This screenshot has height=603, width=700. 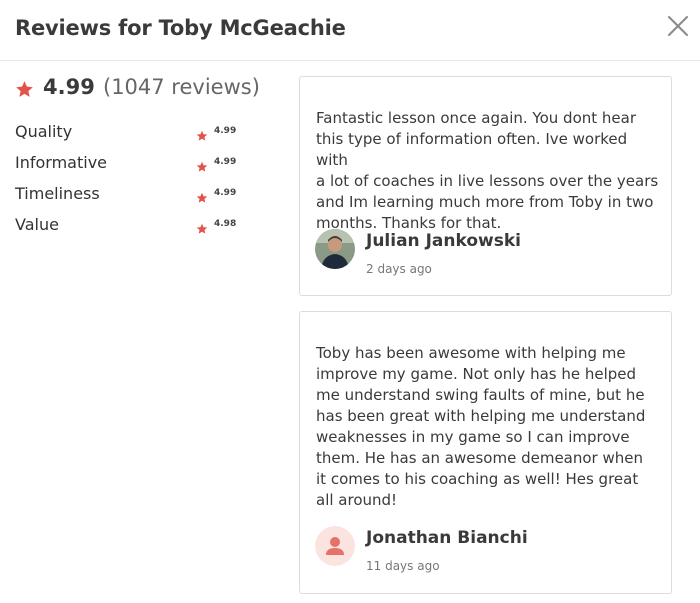 What do you see at coordinates (447, 538) in the screenshot?
I see `review-author: Jonathan Bianchi` at bounding box center [447, 538].